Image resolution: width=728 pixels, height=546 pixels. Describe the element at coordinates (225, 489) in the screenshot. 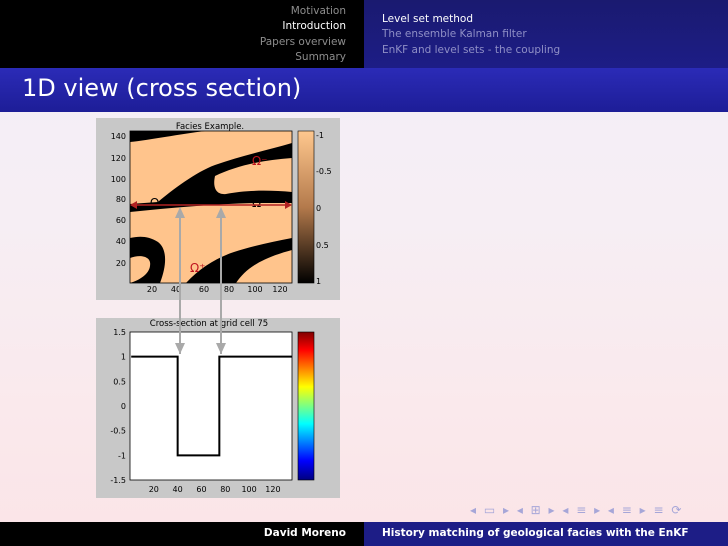

I see `cross-section-x-tick: 80` at that location.